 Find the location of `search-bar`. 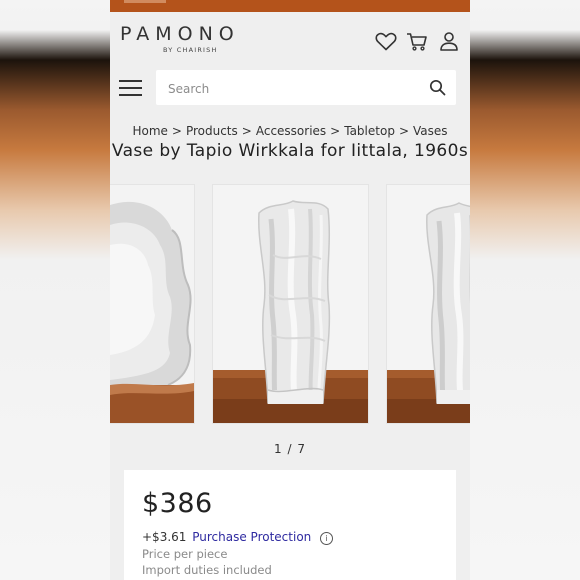

search-bar is located at coordinates (306, 88).